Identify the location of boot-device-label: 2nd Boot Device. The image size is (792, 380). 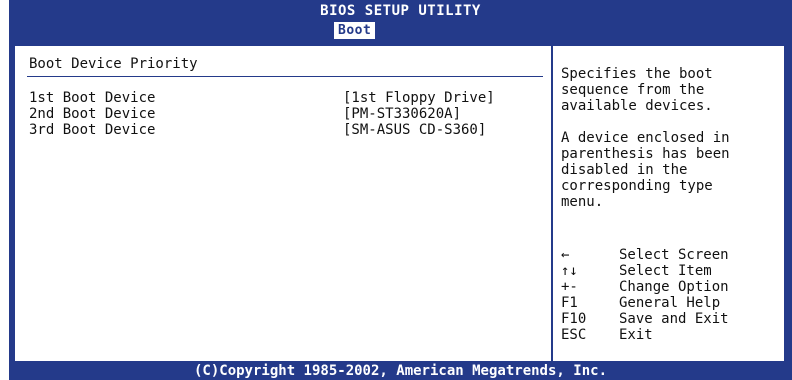
(92, 114).